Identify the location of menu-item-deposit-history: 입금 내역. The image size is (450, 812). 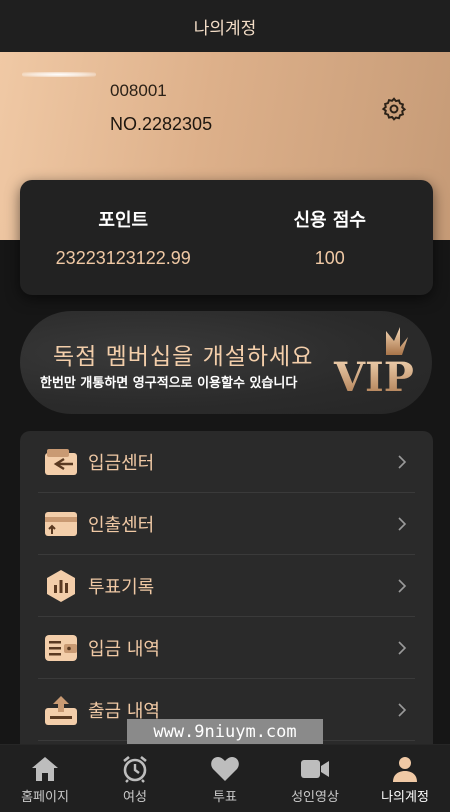
(226, 648).